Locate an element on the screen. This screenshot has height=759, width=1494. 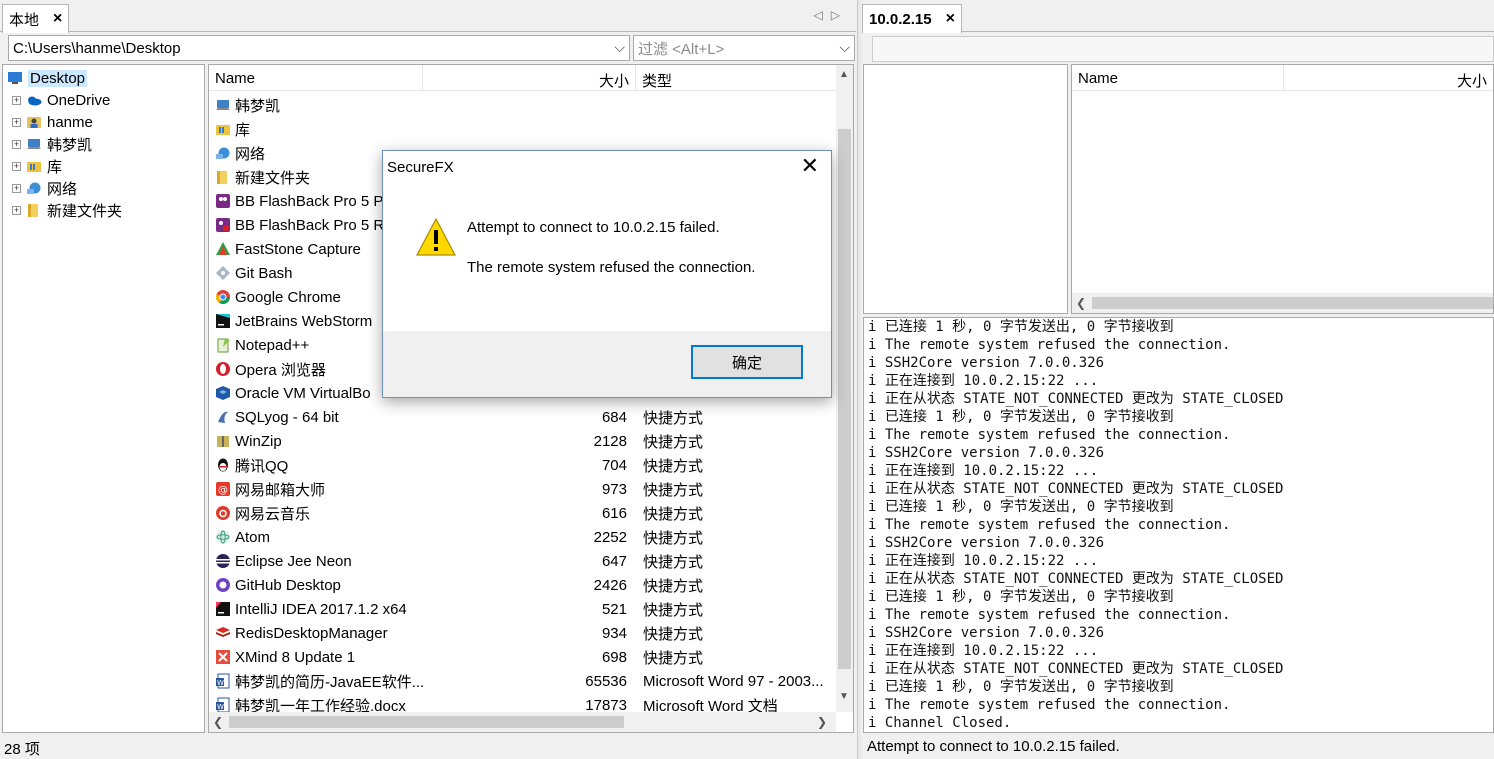
scroll-up-icon: ▲ is located at coordinates (844, 74).